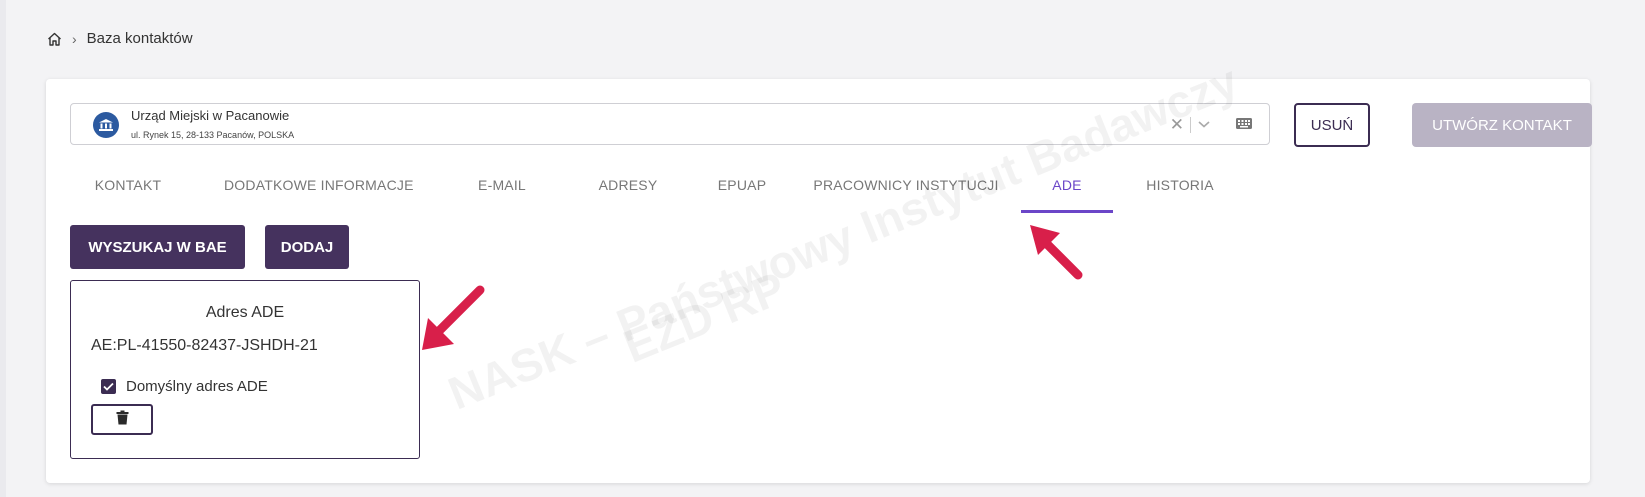 This screenshot has width=1645, height=497. I want to click on default-ade-label: Domyślny adres ADE, so click(197, 386).